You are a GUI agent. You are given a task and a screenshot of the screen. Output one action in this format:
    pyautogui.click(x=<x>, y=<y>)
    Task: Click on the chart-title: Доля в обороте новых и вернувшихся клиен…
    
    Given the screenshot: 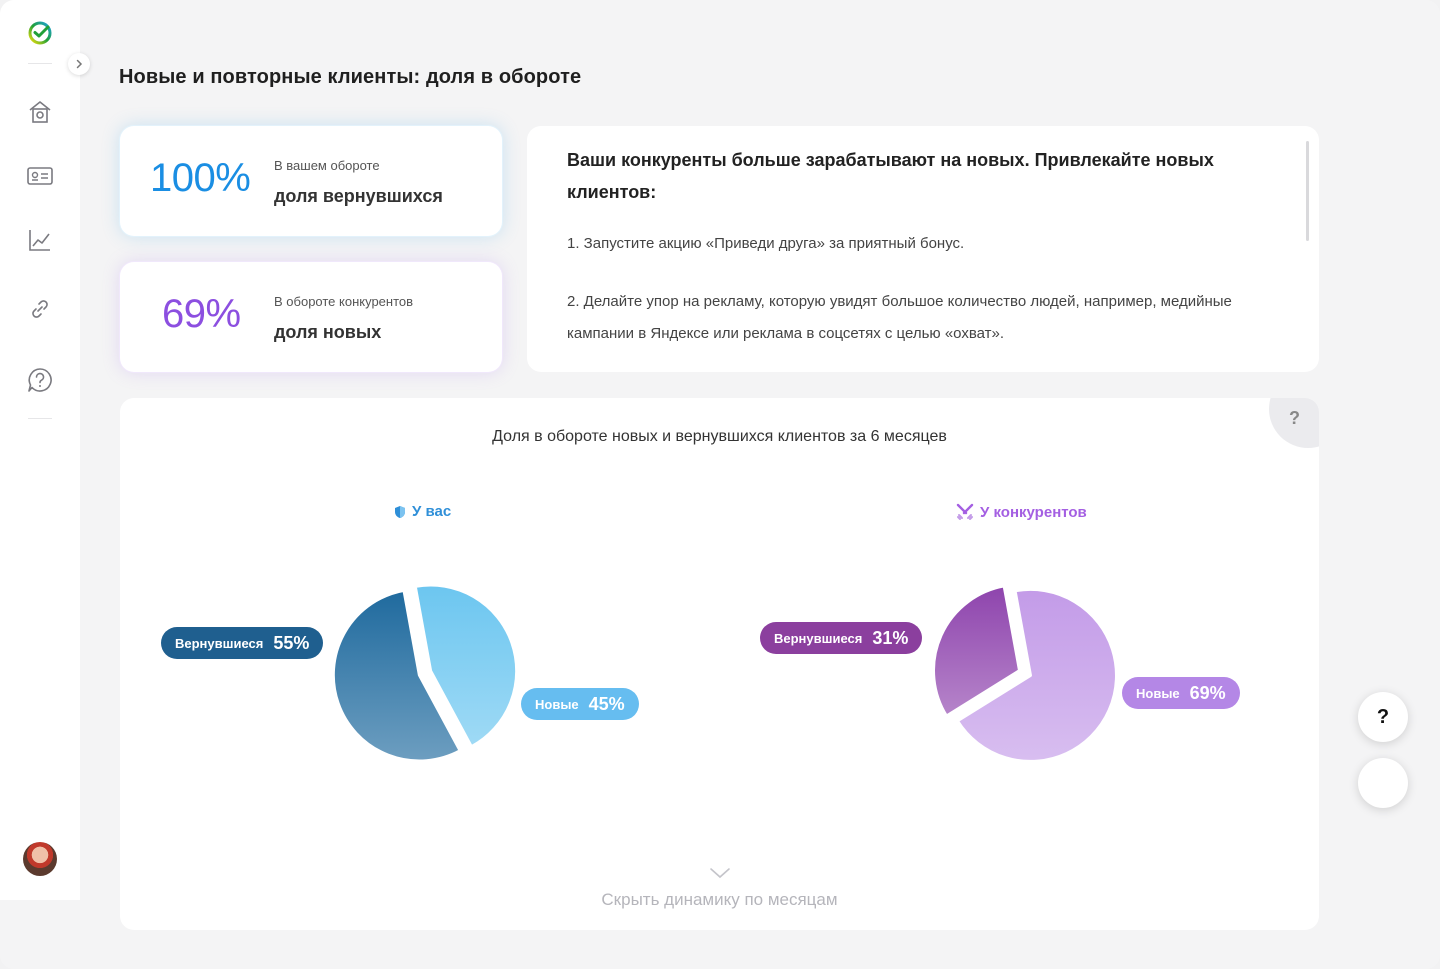 What is the action you would take?
    pyautogui.click(x=719, y=436)
    